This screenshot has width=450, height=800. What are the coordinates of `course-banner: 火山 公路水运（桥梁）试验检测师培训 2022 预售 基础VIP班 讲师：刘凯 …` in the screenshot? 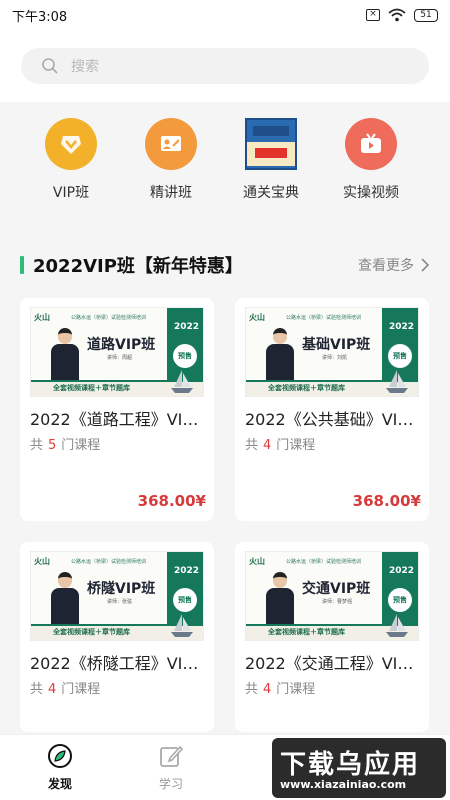 It's located at (332, 352).